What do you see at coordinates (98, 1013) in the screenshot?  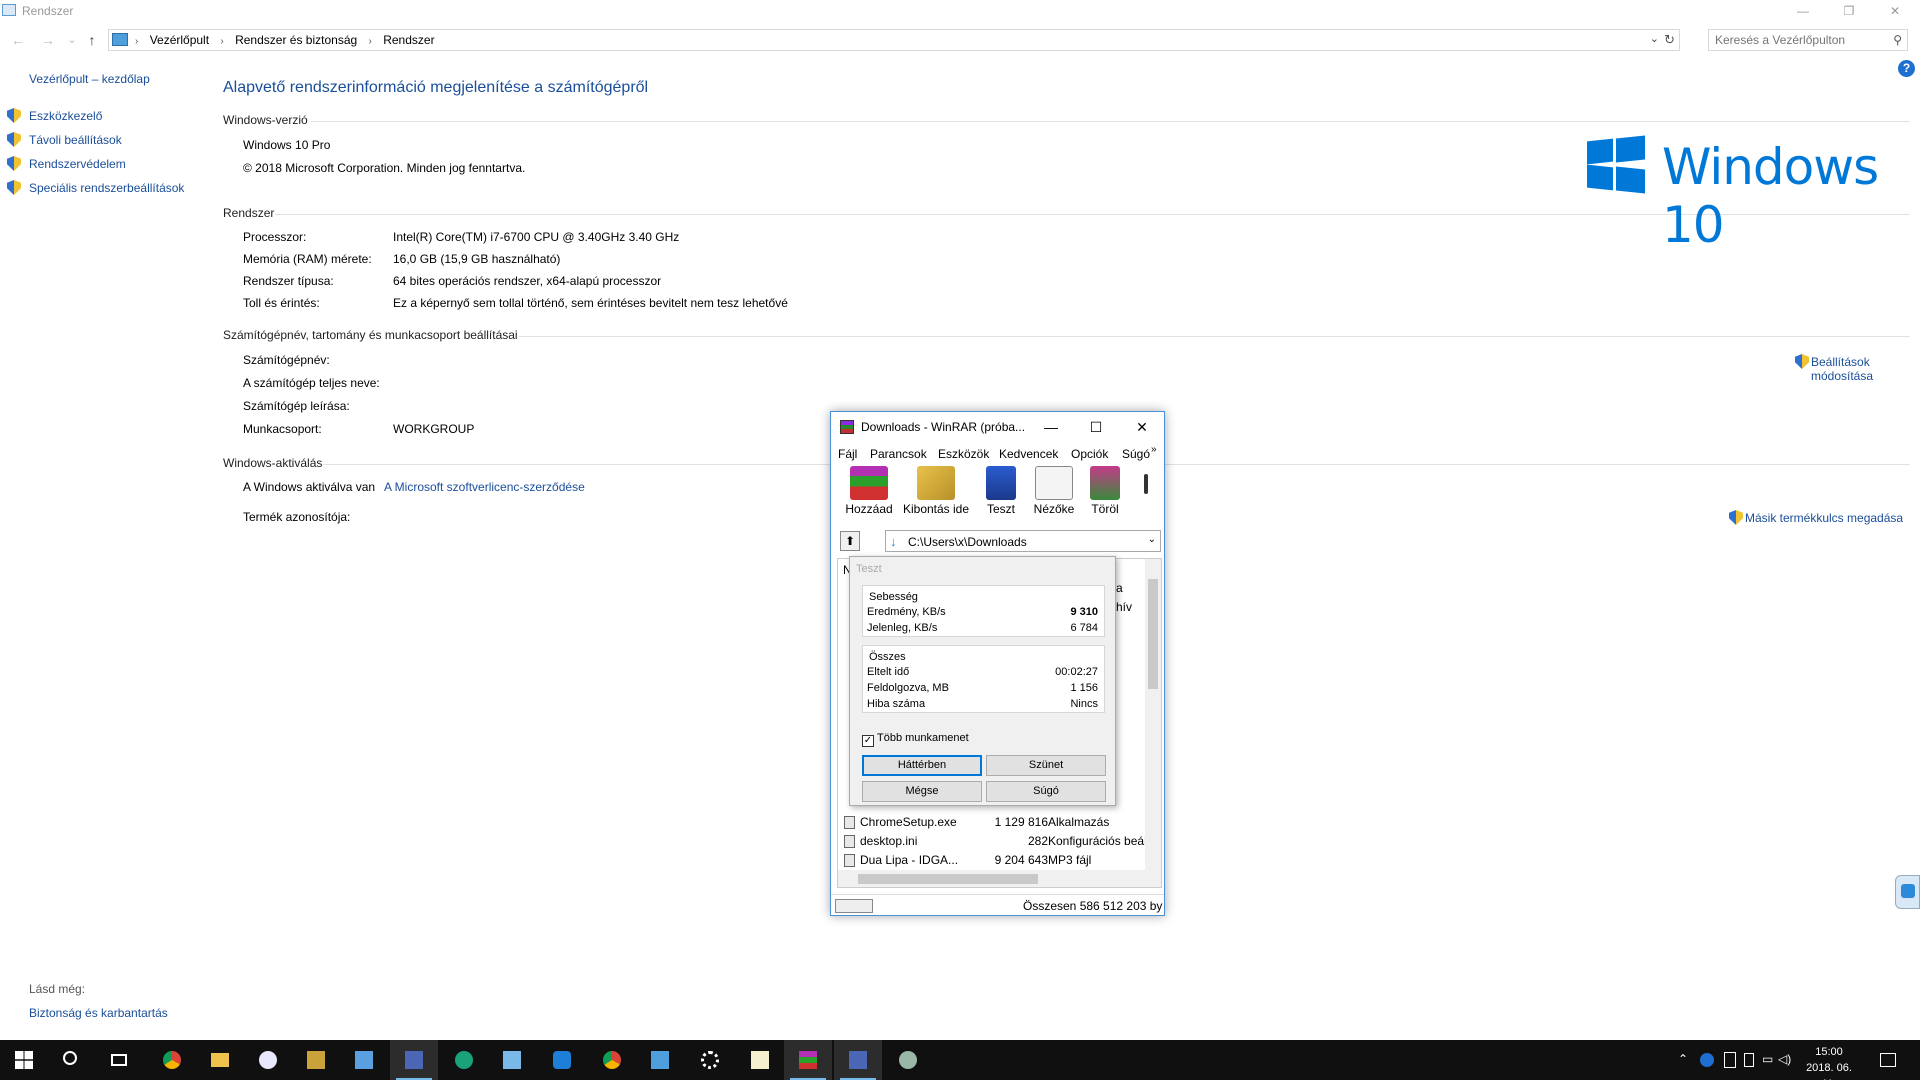 I see `security-maintenance-link: Biztonság és karbantartás` at bounding box center [98, 1013].